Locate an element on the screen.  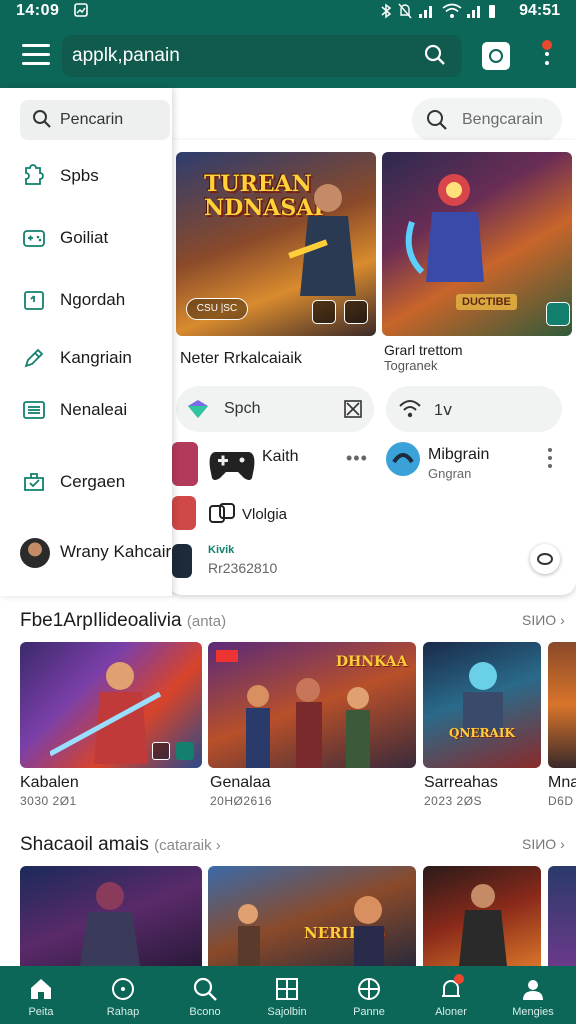
game-tile: QNERAIK is located at coordinates (482, 705).